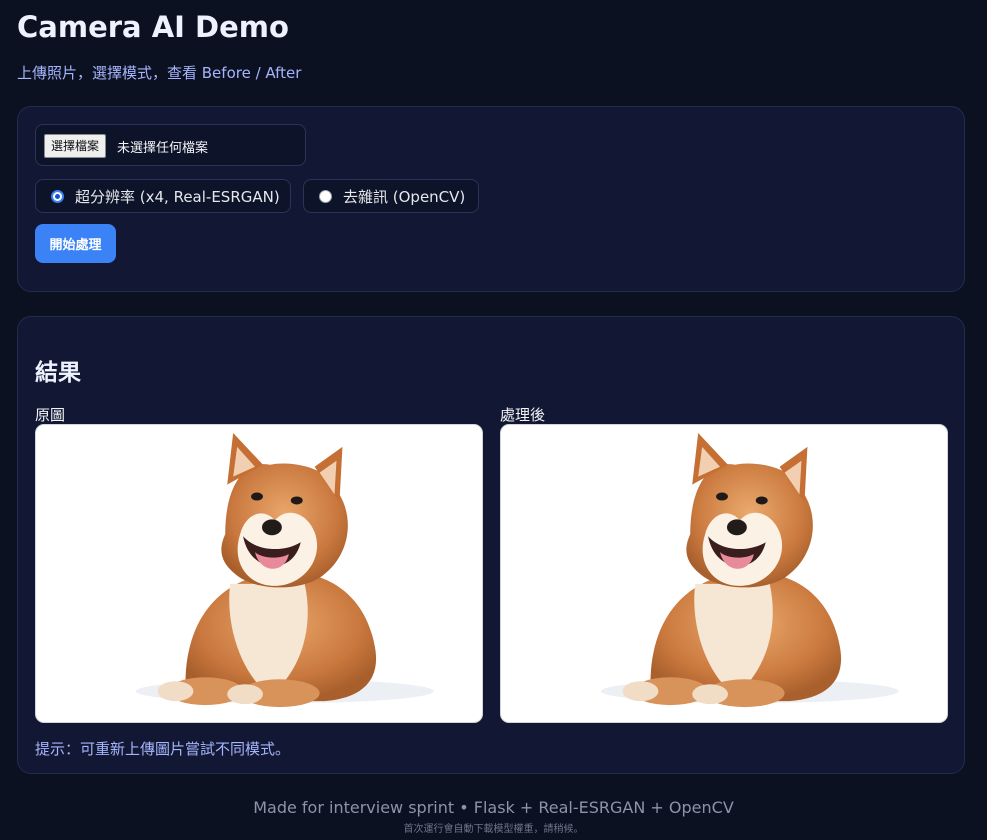 This screenshot has height=840, width=987. What do you see at coordinates (58, 373) in the screenshot?
I see `result-heading: 結果` at bounding box center [58, 373].